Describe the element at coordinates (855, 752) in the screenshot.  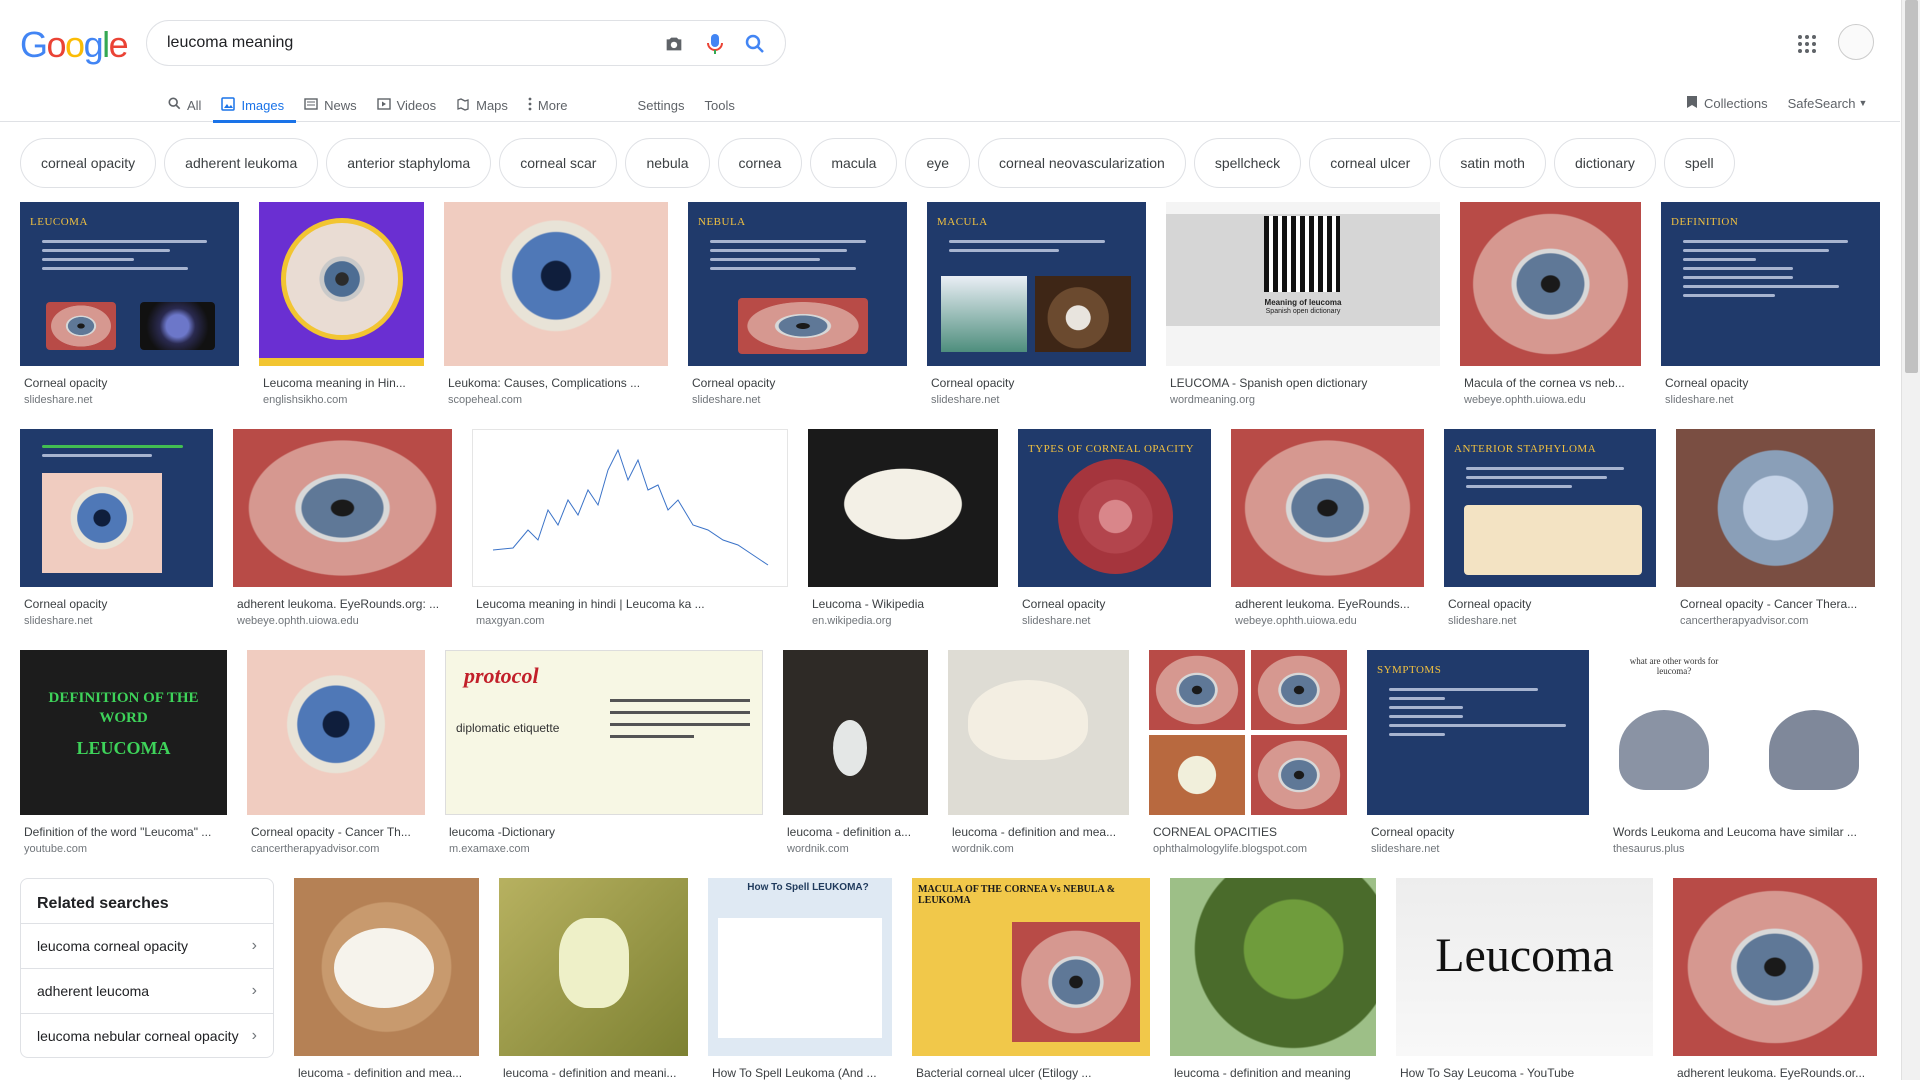
I see `image-result: leucoma - definition a... wordnik.com` at that location.